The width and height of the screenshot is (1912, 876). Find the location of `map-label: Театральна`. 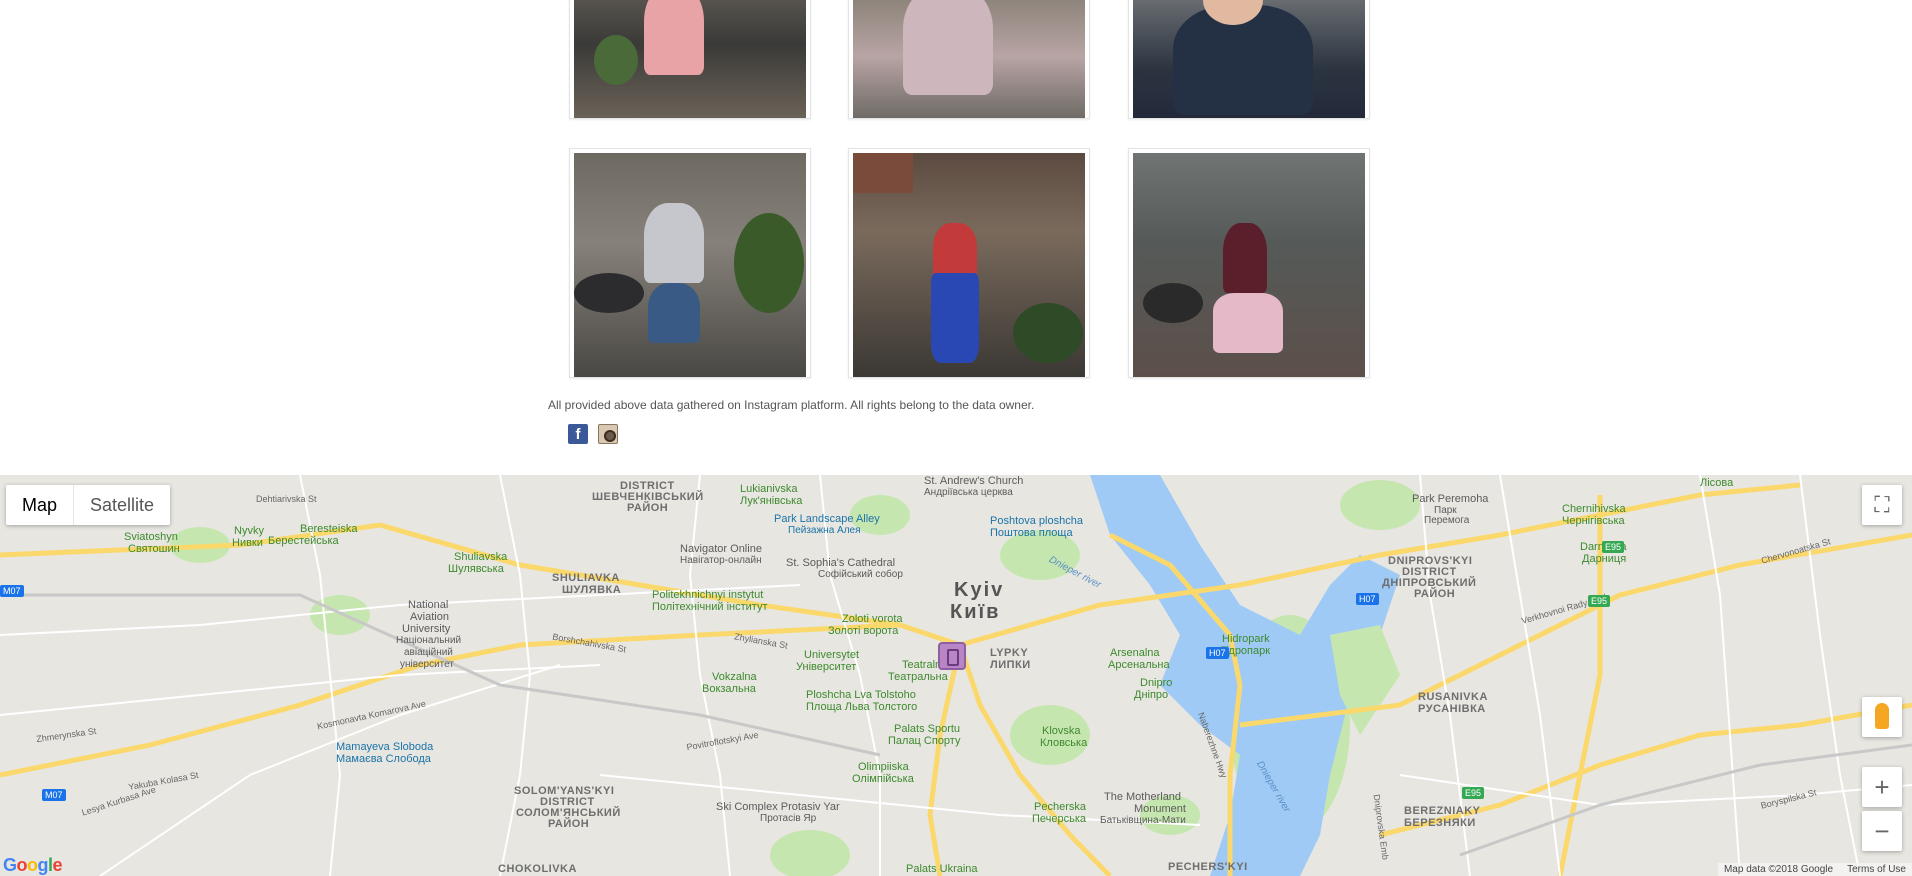

map-label: Театральна is located at coordinates (918, 677).